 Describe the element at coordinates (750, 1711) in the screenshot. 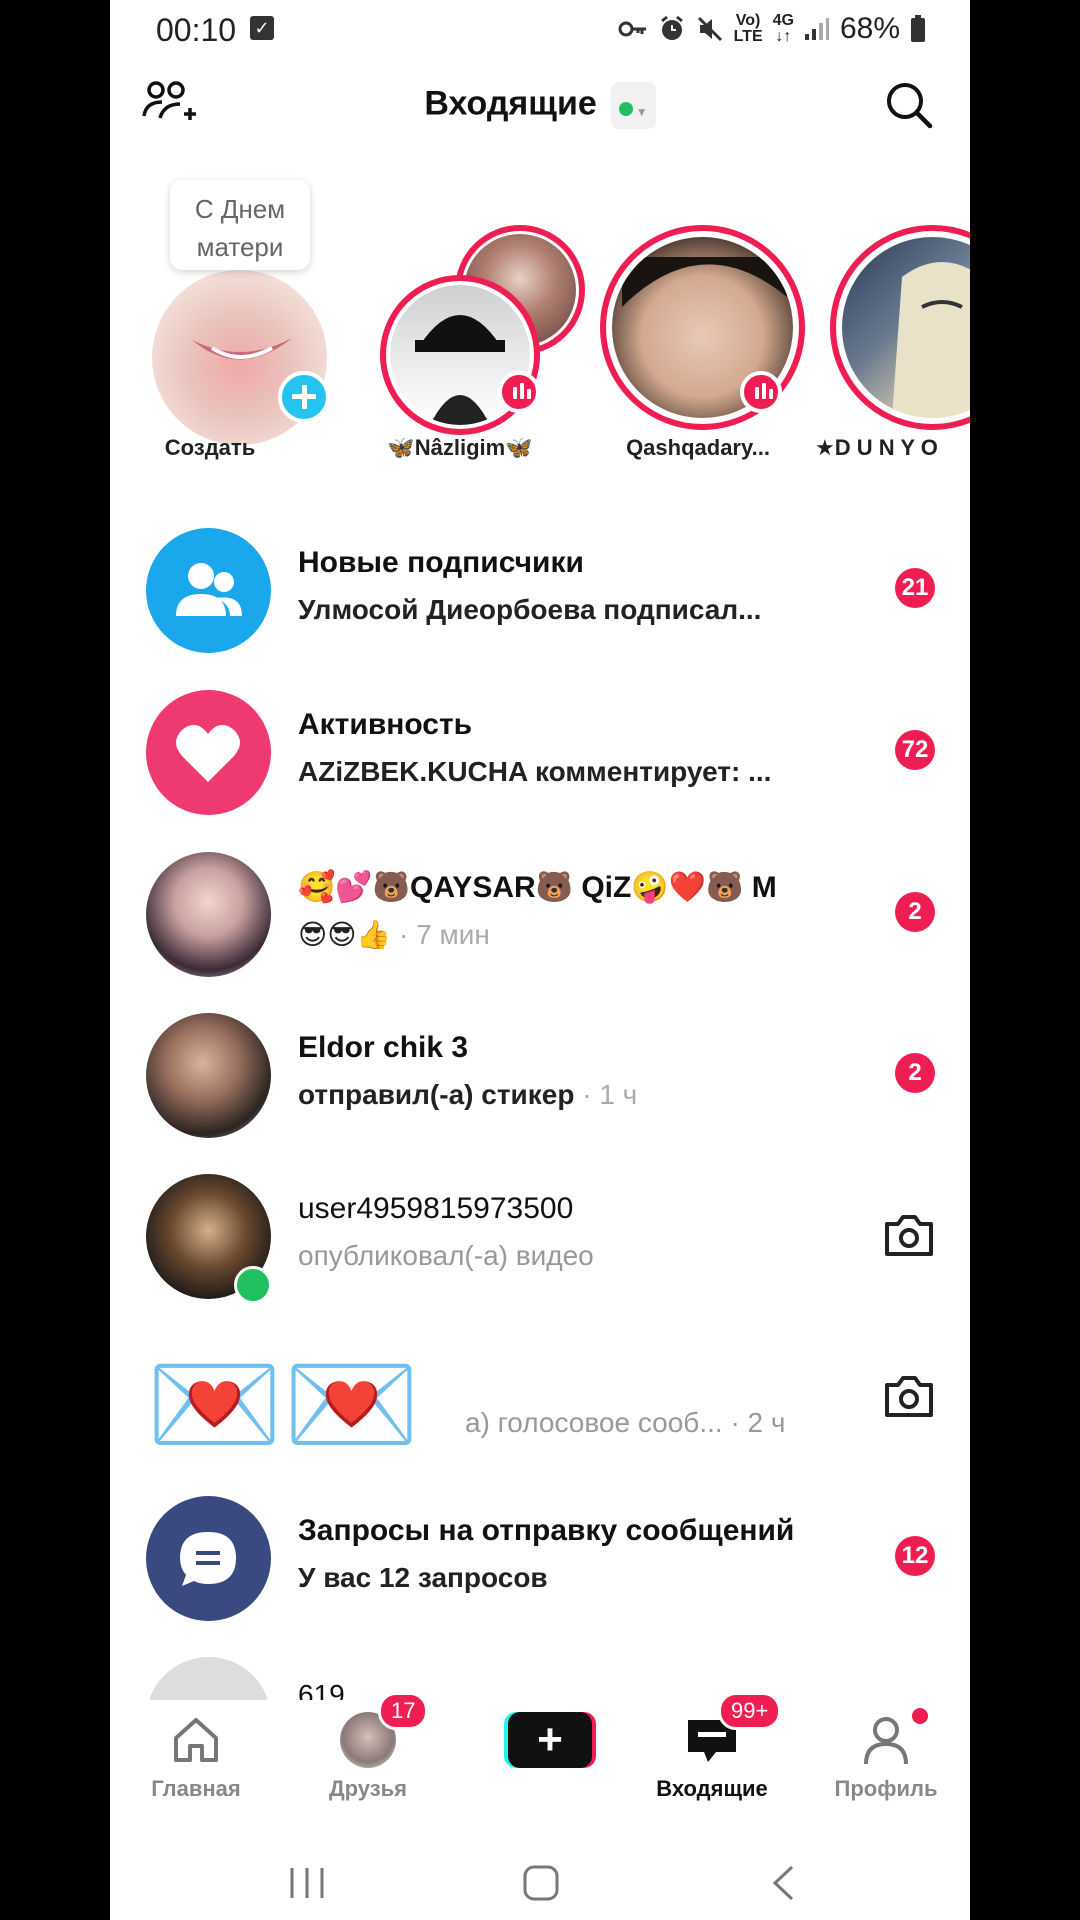

I see `inbox-badge: 99+` at that location.